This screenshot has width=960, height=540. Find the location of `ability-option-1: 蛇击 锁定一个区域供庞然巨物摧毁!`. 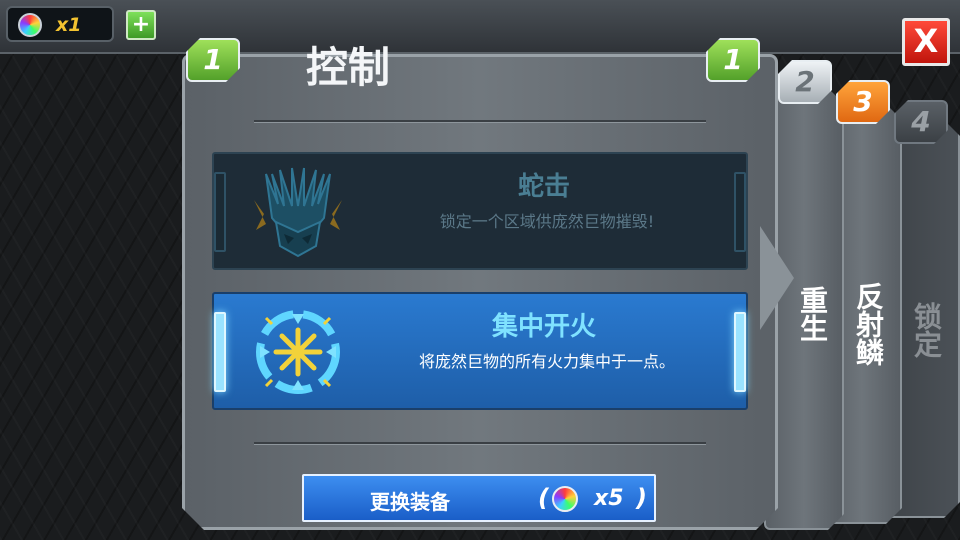

ability-option-1: 蛇击 锁定一个区域供庞然巨物摧毁! is located at coordinates (480, 211).